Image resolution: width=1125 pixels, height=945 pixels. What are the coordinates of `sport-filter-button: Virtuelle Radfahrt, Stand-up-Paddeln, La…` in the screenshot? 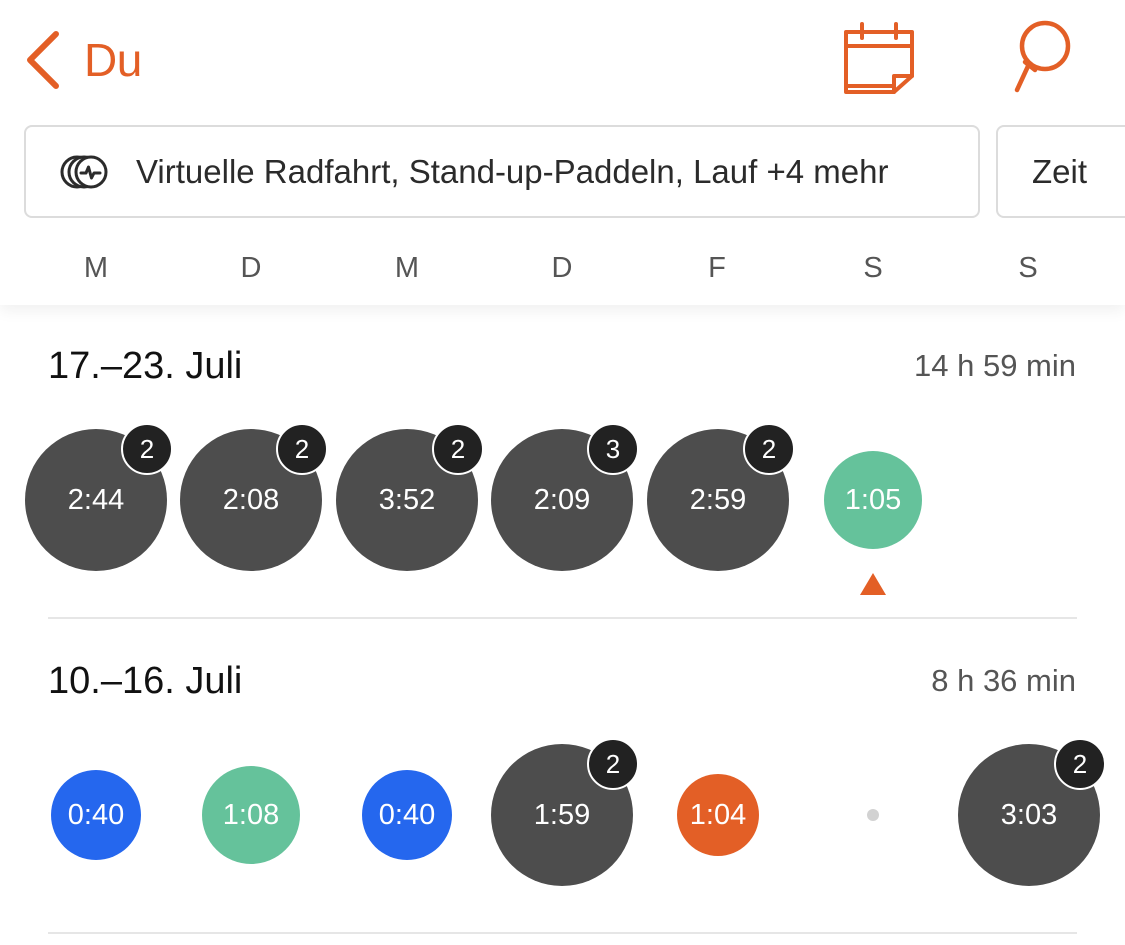 It's located at (502, 171).